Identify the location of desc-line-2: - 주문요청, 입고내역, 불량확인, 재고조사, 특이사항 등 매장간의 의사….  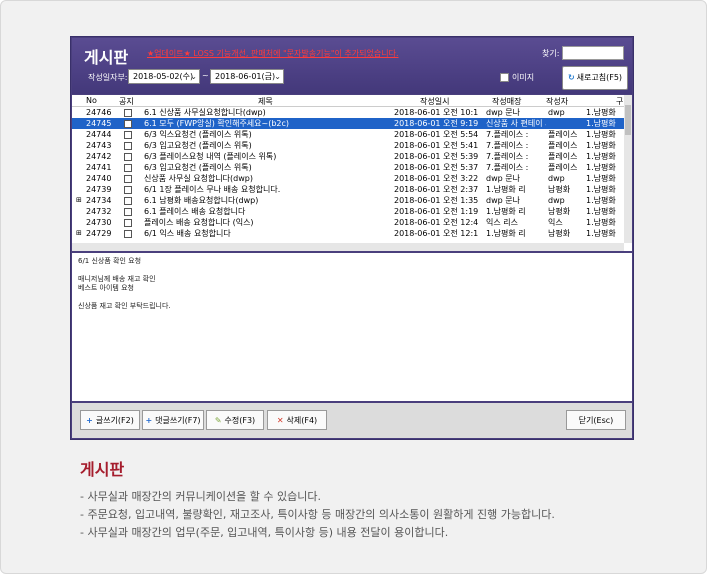
(317, 514).